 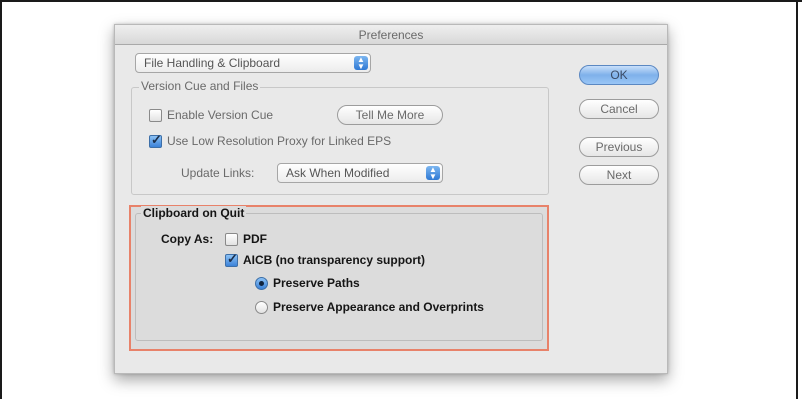 I want to click on version-cue-group-title: Version Cue and Files, so click(x=200, y=86).